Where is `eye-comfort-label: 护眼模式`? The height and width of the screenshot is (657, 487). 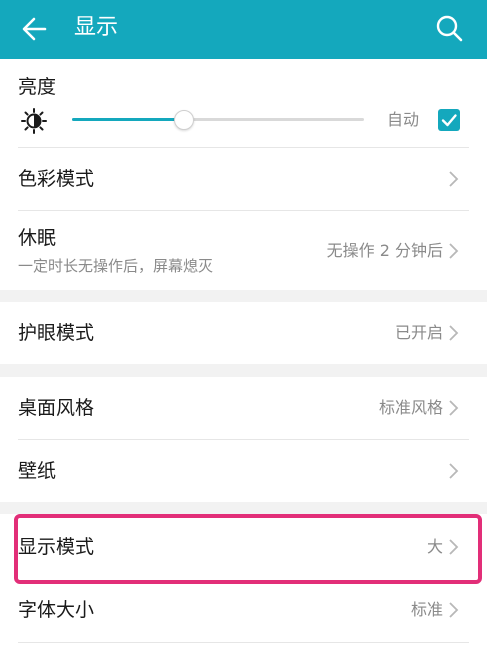
eye-comfort-label: 护眼模式 is located at coordinates (56, 333).